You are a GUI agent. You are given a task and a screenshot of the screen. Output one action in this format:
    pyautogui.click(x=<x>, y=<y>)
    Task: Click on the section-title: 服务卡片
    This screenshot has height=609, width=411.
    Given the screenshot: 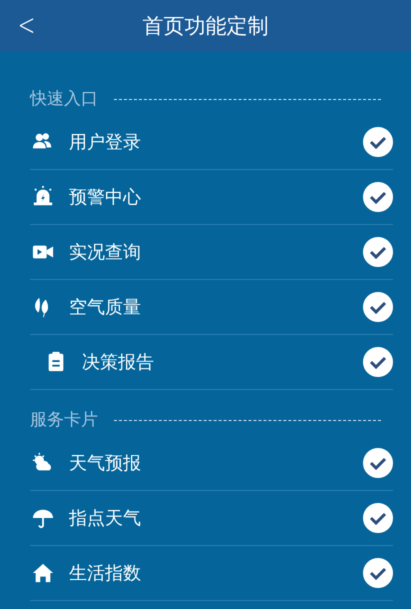 What is the action you would take?
    pyautogui.click(x=64, y=420)
    